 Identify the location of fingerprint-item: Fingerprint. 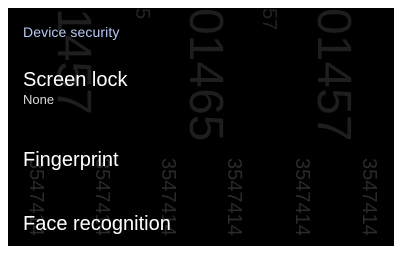
(208, 160).